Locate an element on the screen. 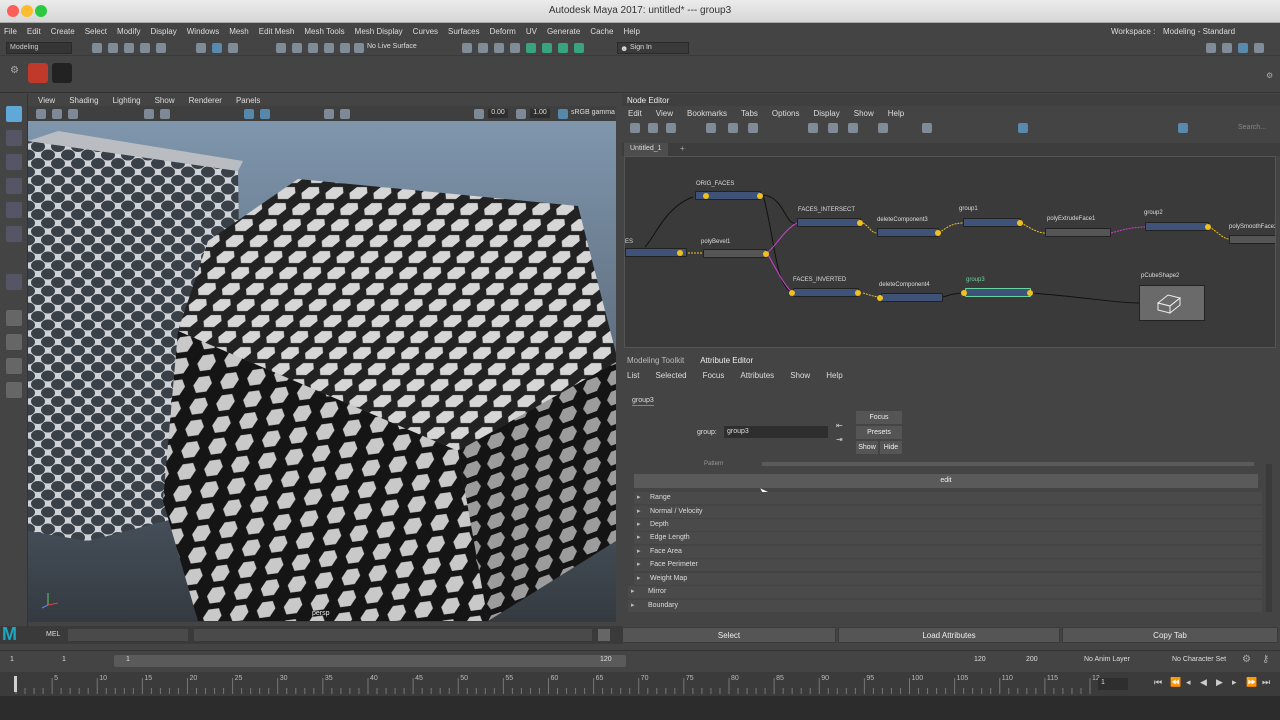 Image resolution: width=1280 pixels, height=720 pixels. lasso-tool-icon is located at coordinates (14, 138).